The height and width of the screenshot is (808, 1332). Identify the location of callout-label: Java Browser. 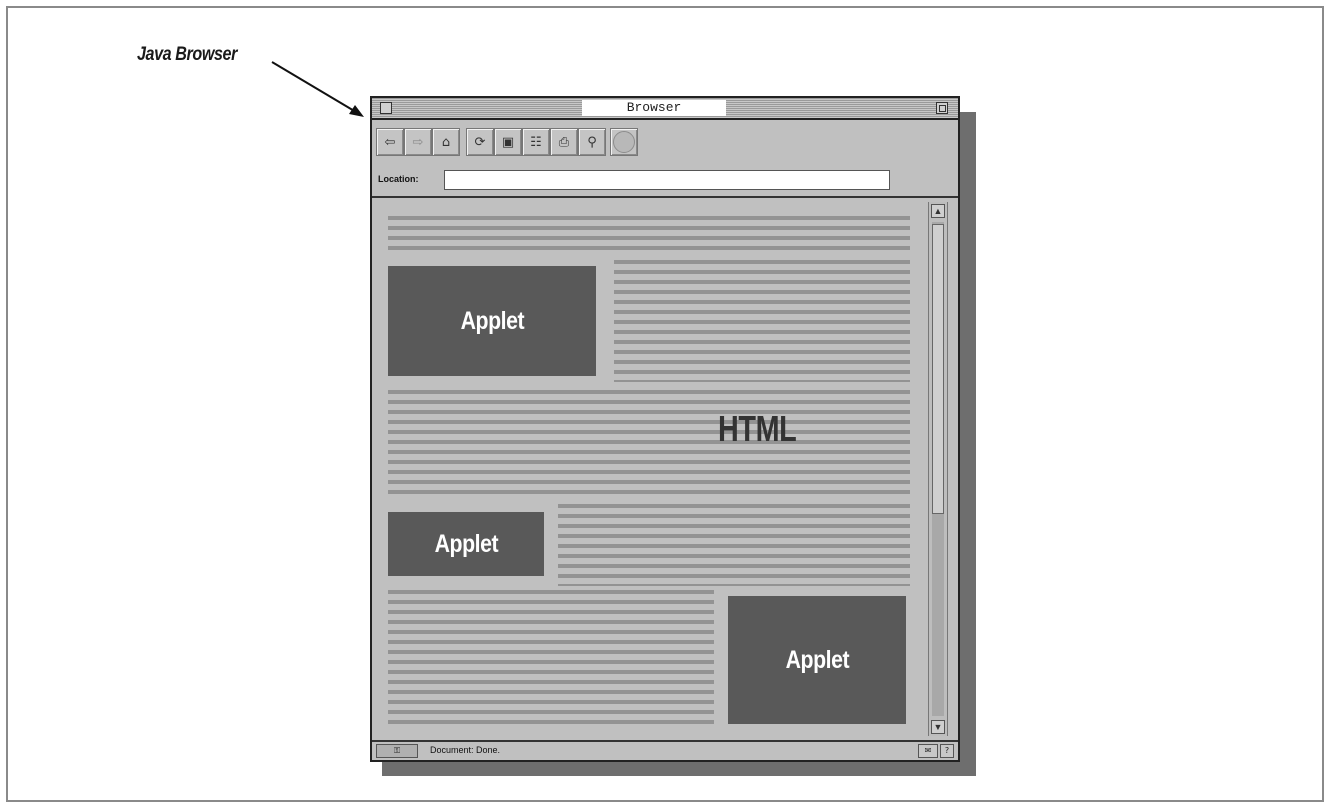
(187, 54).